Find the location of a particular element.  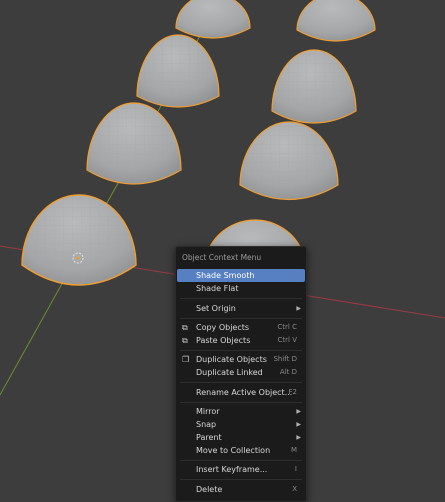

menu-item-shortcut: Shift D is located at coordinates (285, 359).